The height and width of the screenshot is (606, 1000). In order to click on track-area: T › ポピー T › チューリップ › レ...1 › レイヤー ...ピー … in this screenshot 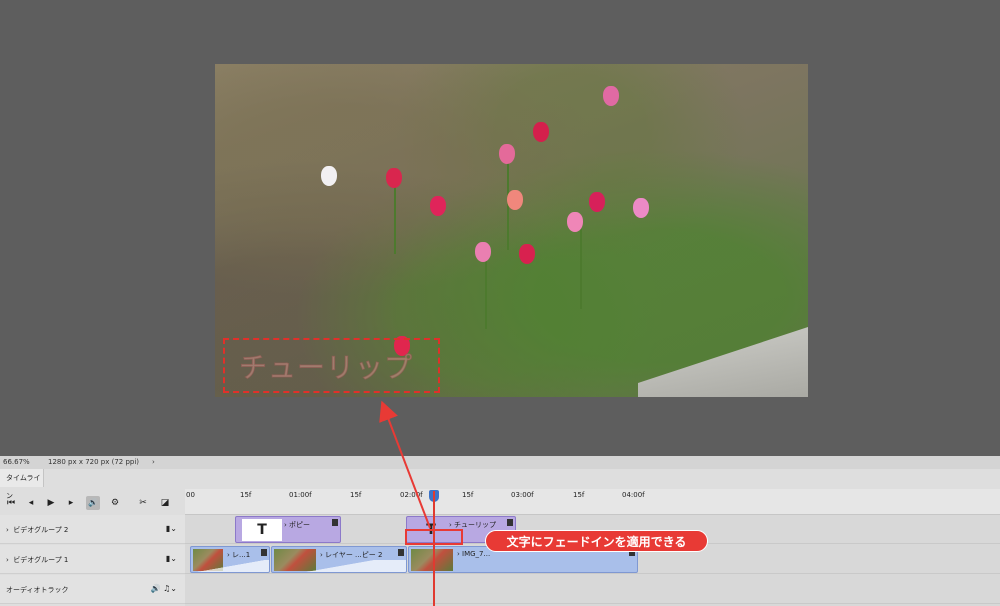, I will do `click(592, 560)`.